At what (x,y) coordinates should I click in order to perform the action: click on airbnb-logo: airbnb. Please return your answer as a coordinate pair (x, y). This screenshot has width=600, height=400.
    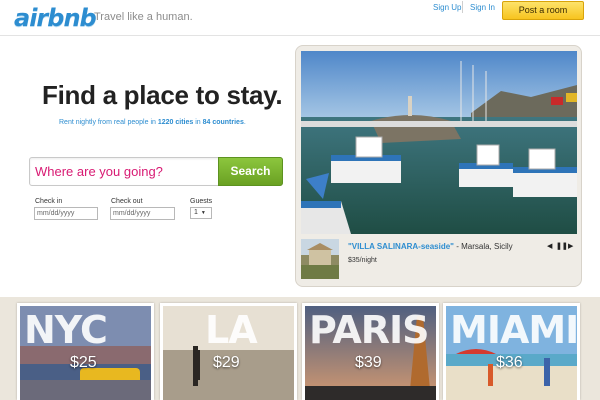
    Looking at the image, I should click on (55, 18).